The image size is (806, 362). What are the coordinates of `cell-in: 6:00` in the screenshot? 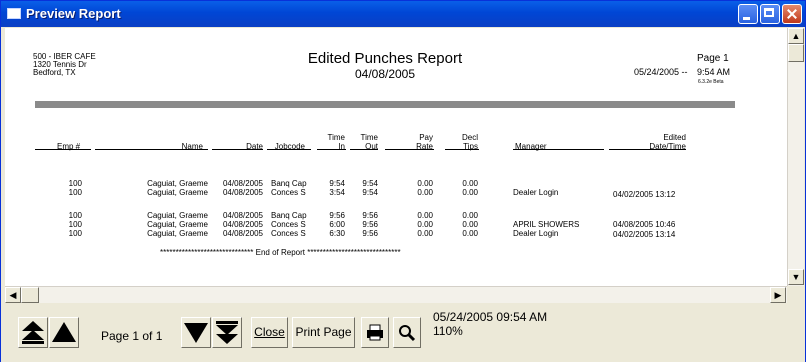 It's located at (337, 224).